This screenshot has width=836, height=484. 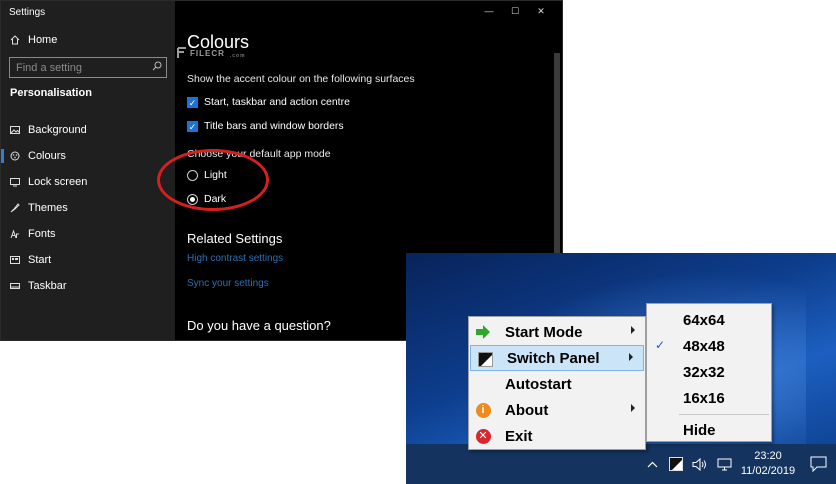 What do you see at coordinates (541, 11) in the screenshot?
I see `close-button: ✕` at bounding box center [541, 11].